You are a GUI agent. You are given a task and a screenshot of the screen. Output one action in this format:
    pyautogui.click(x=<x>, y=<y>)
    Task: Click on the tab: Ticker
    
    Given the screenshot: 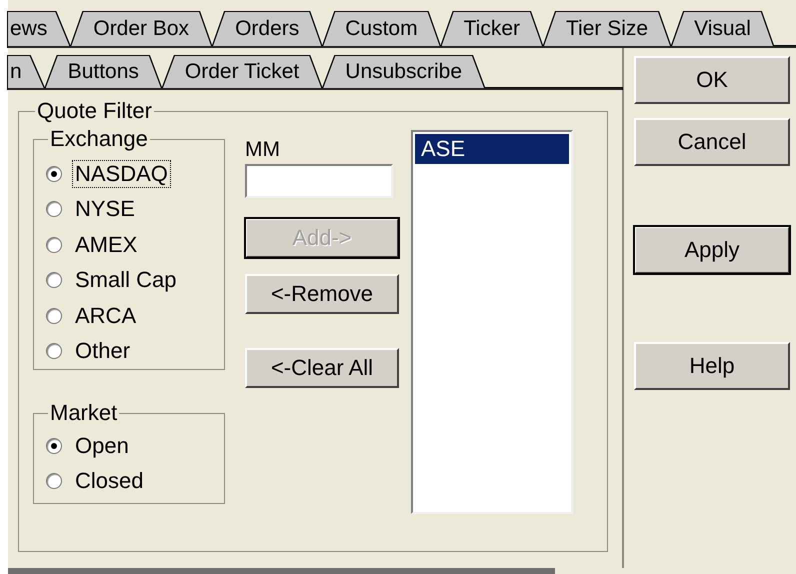 What is the action you would take?
    pyautogui.click(x=492, y=29)
    